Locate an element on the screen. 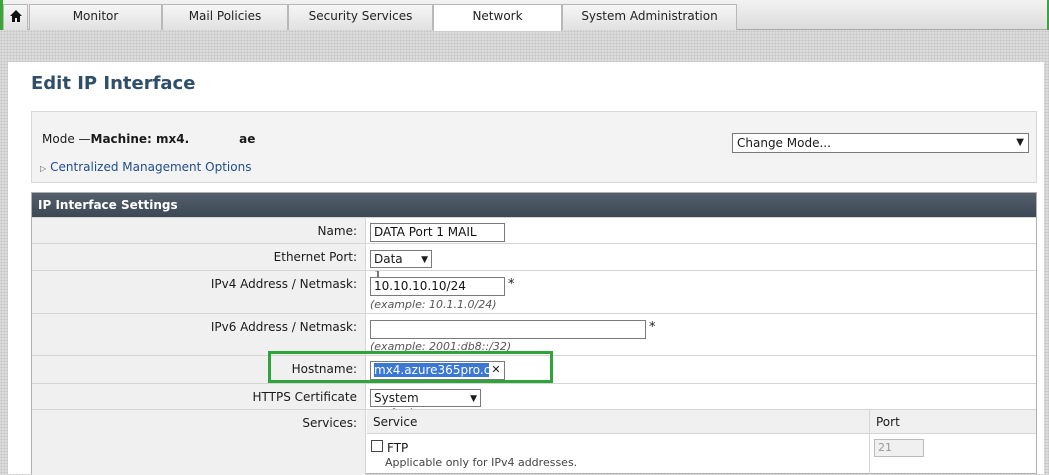 The width and height of the screenshot is (1049, 475). name-label: Name: is located at coordinates (199, 230).